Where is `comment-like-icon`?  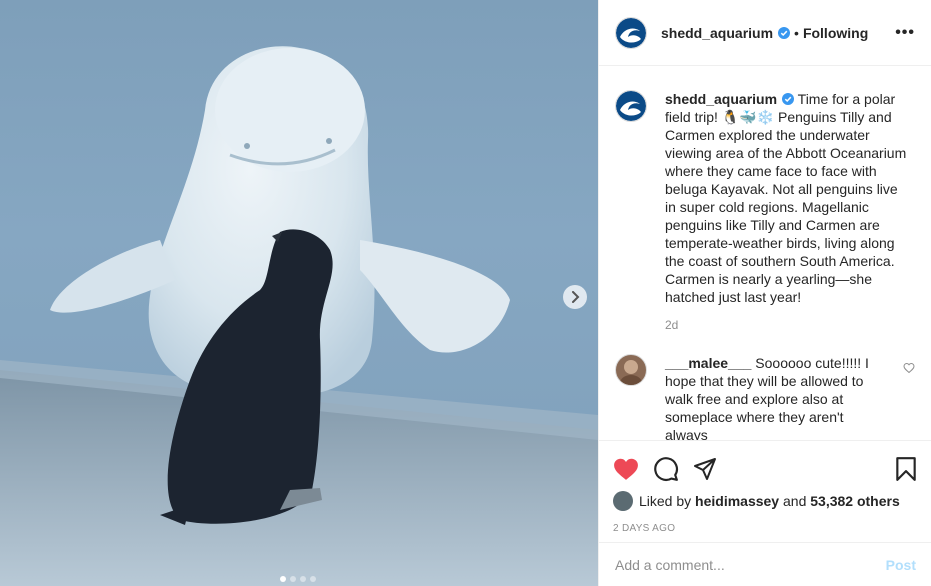
comment-like-icon is located at coordinates (909, 368).